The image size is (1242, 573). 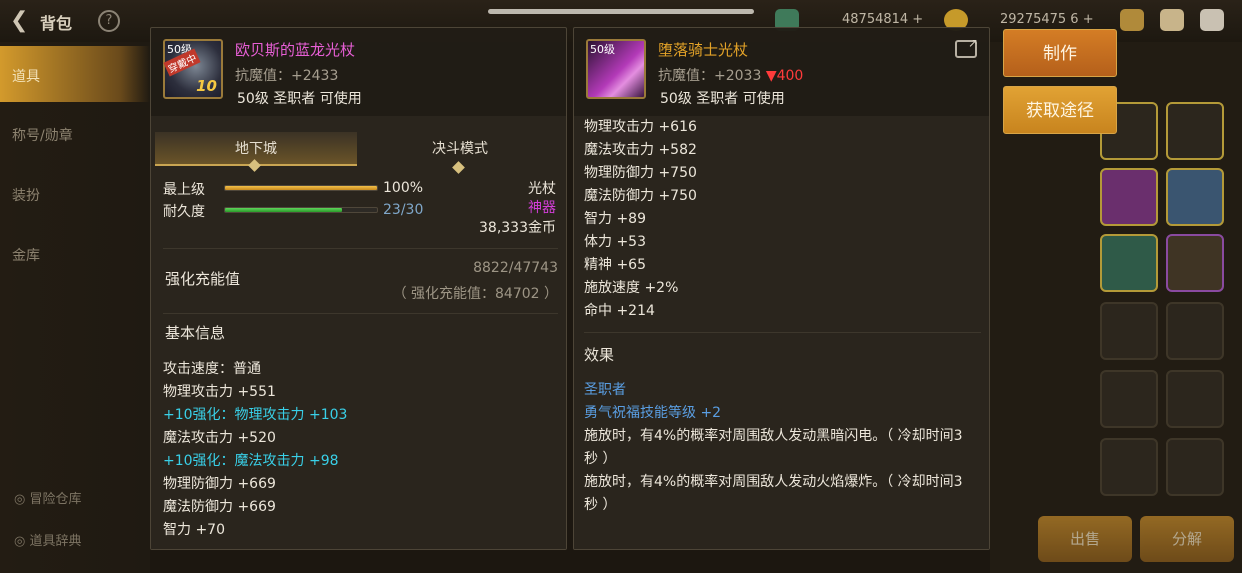 I want to click on currency-1: 48754814 +, so click(x=882, y=19).